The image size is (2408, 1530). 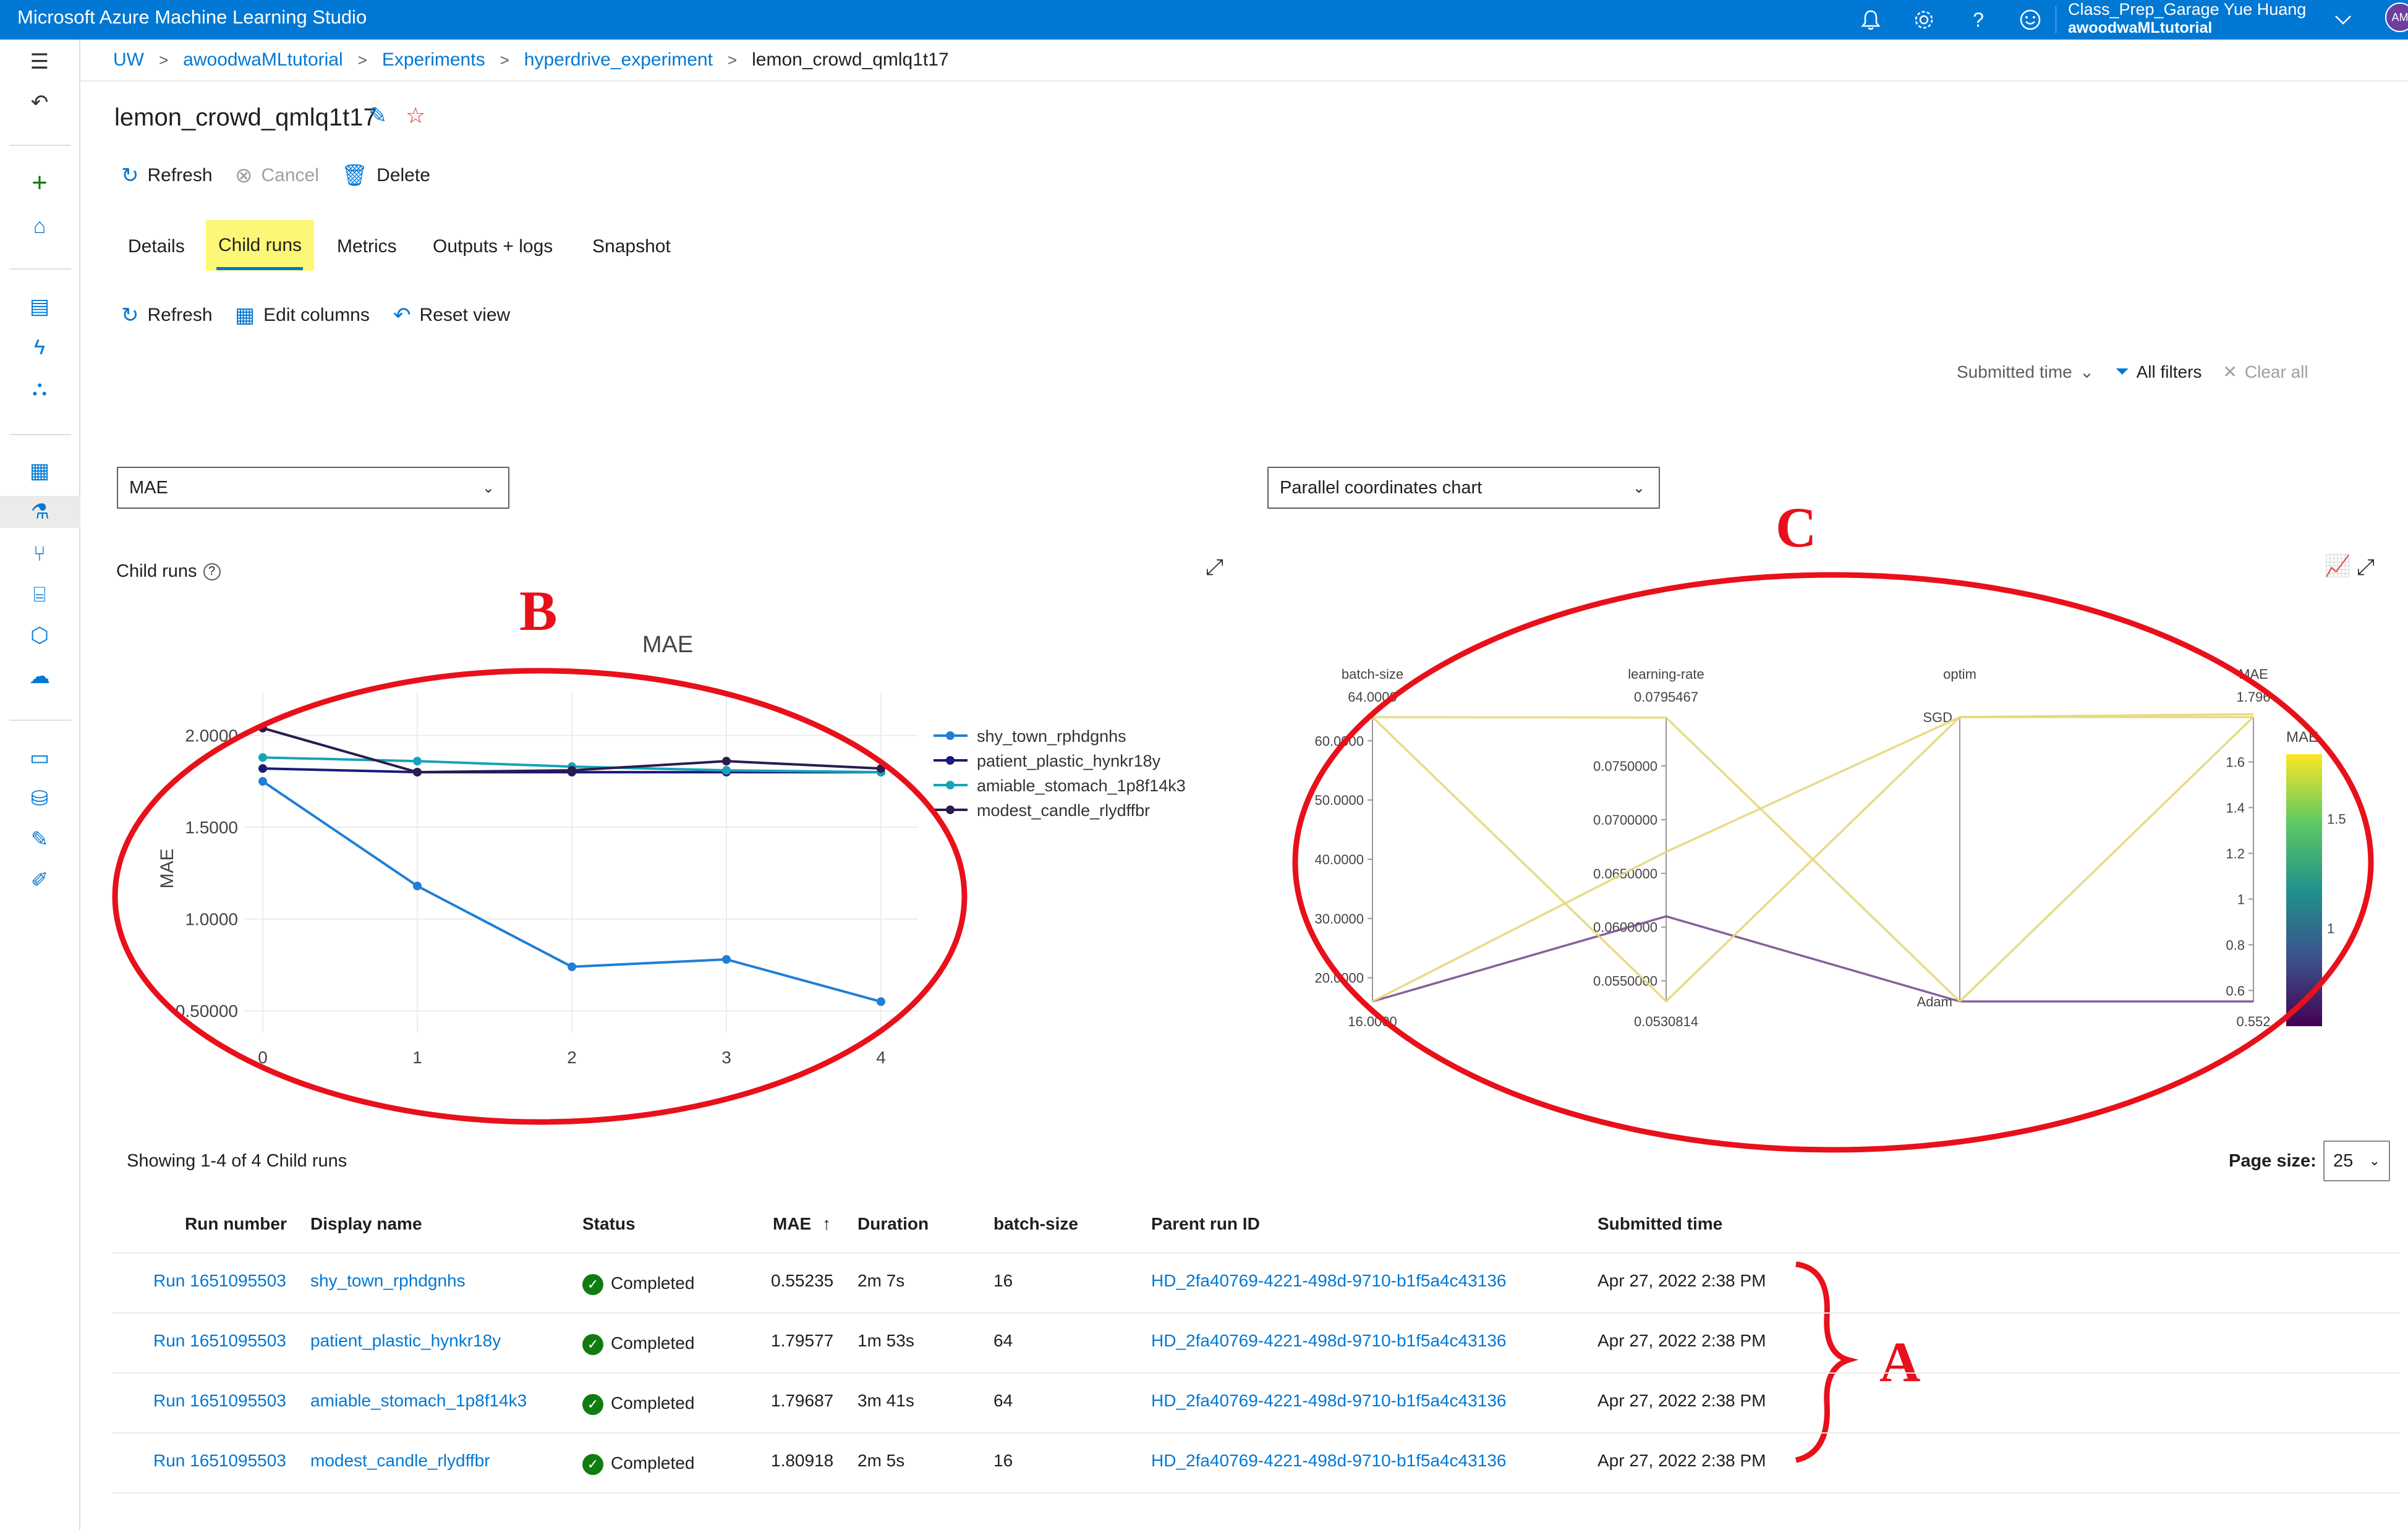 I want to click on display-name-link: shy_town_rphdgnhs, so click(x=388, y=1281).